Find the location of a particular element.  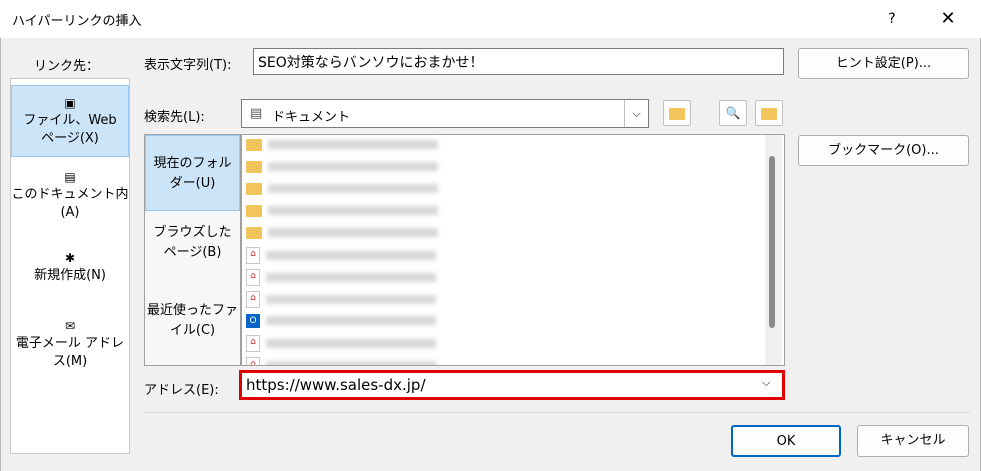

link-to-email-address: ✉ 電子メール アドレ ス(M) is located at coordinates (70, 350).